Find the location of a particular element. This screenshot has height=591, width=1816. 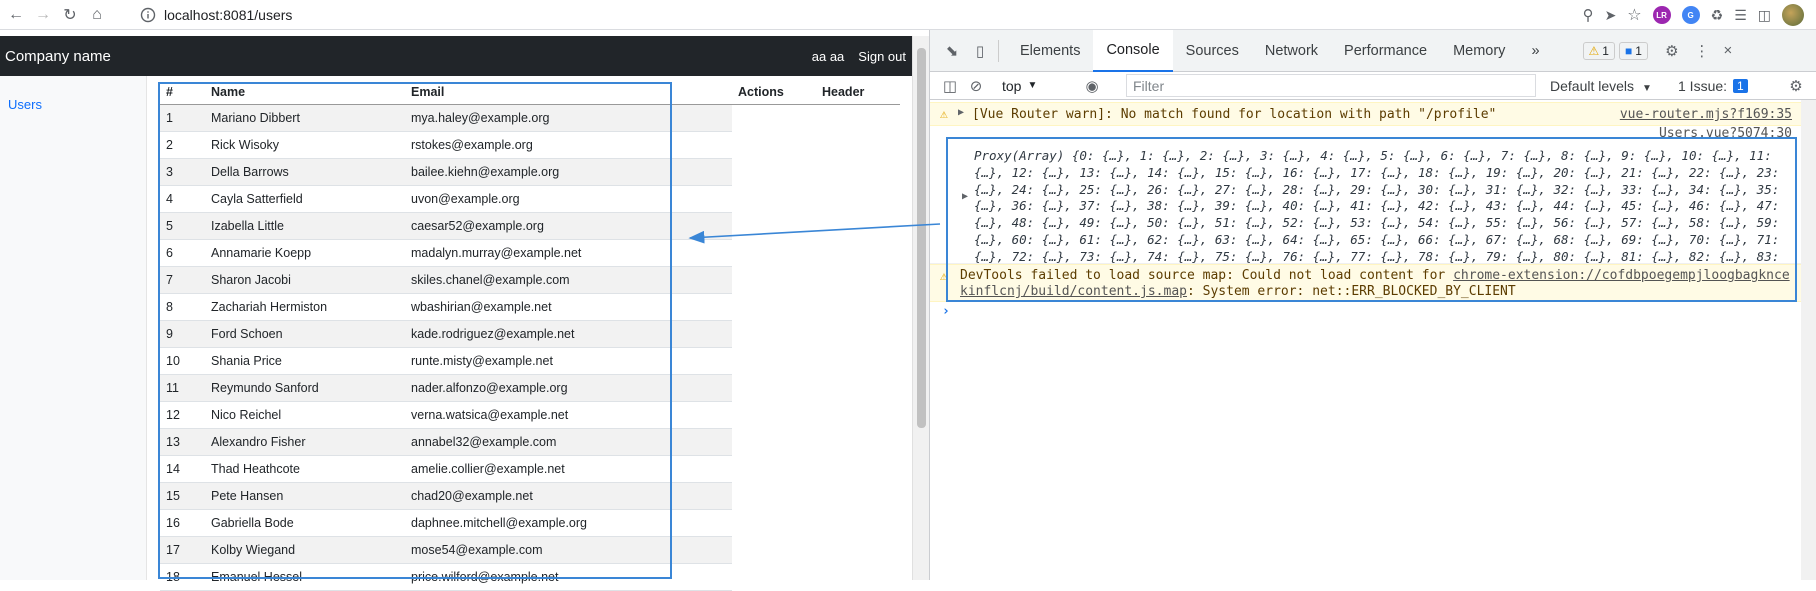

extension-badge: LR is located at coordinates (1661, 15).